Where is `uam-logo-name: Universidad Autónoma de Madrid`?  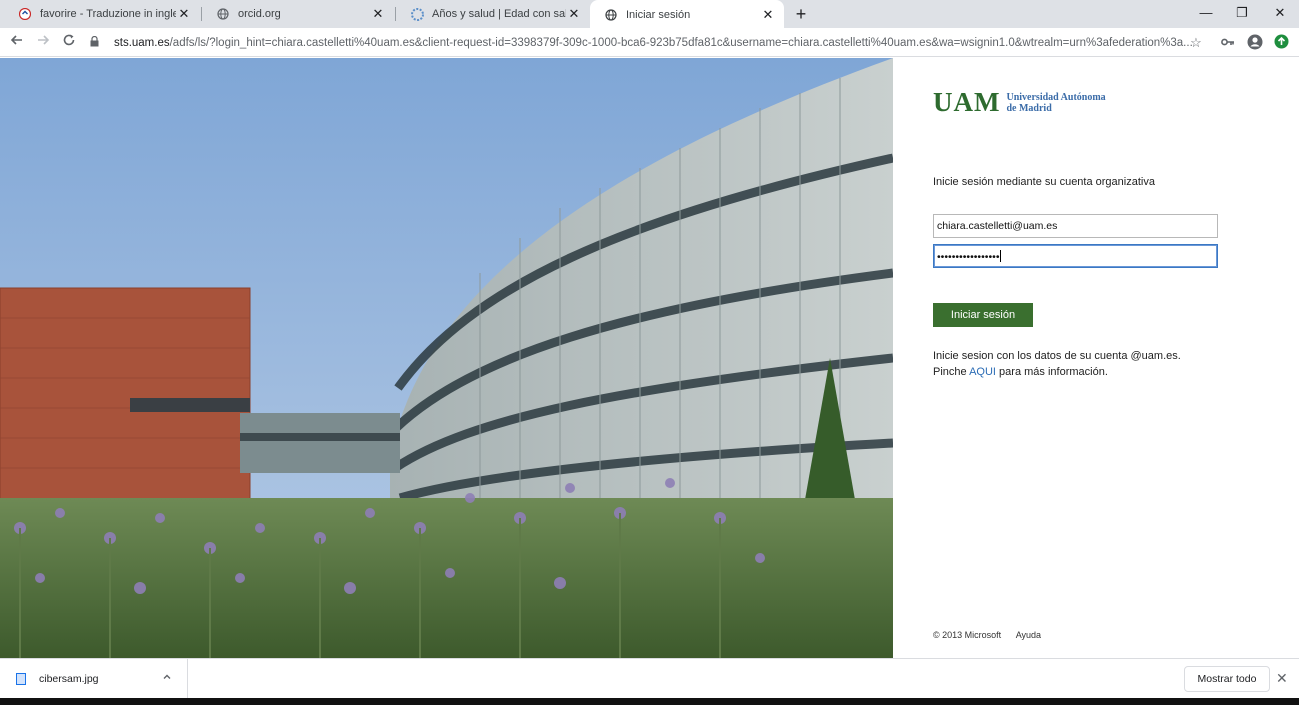 uam-logo-name: Universidad Autónoma de Madrid is located at coordinates (1055, 103).